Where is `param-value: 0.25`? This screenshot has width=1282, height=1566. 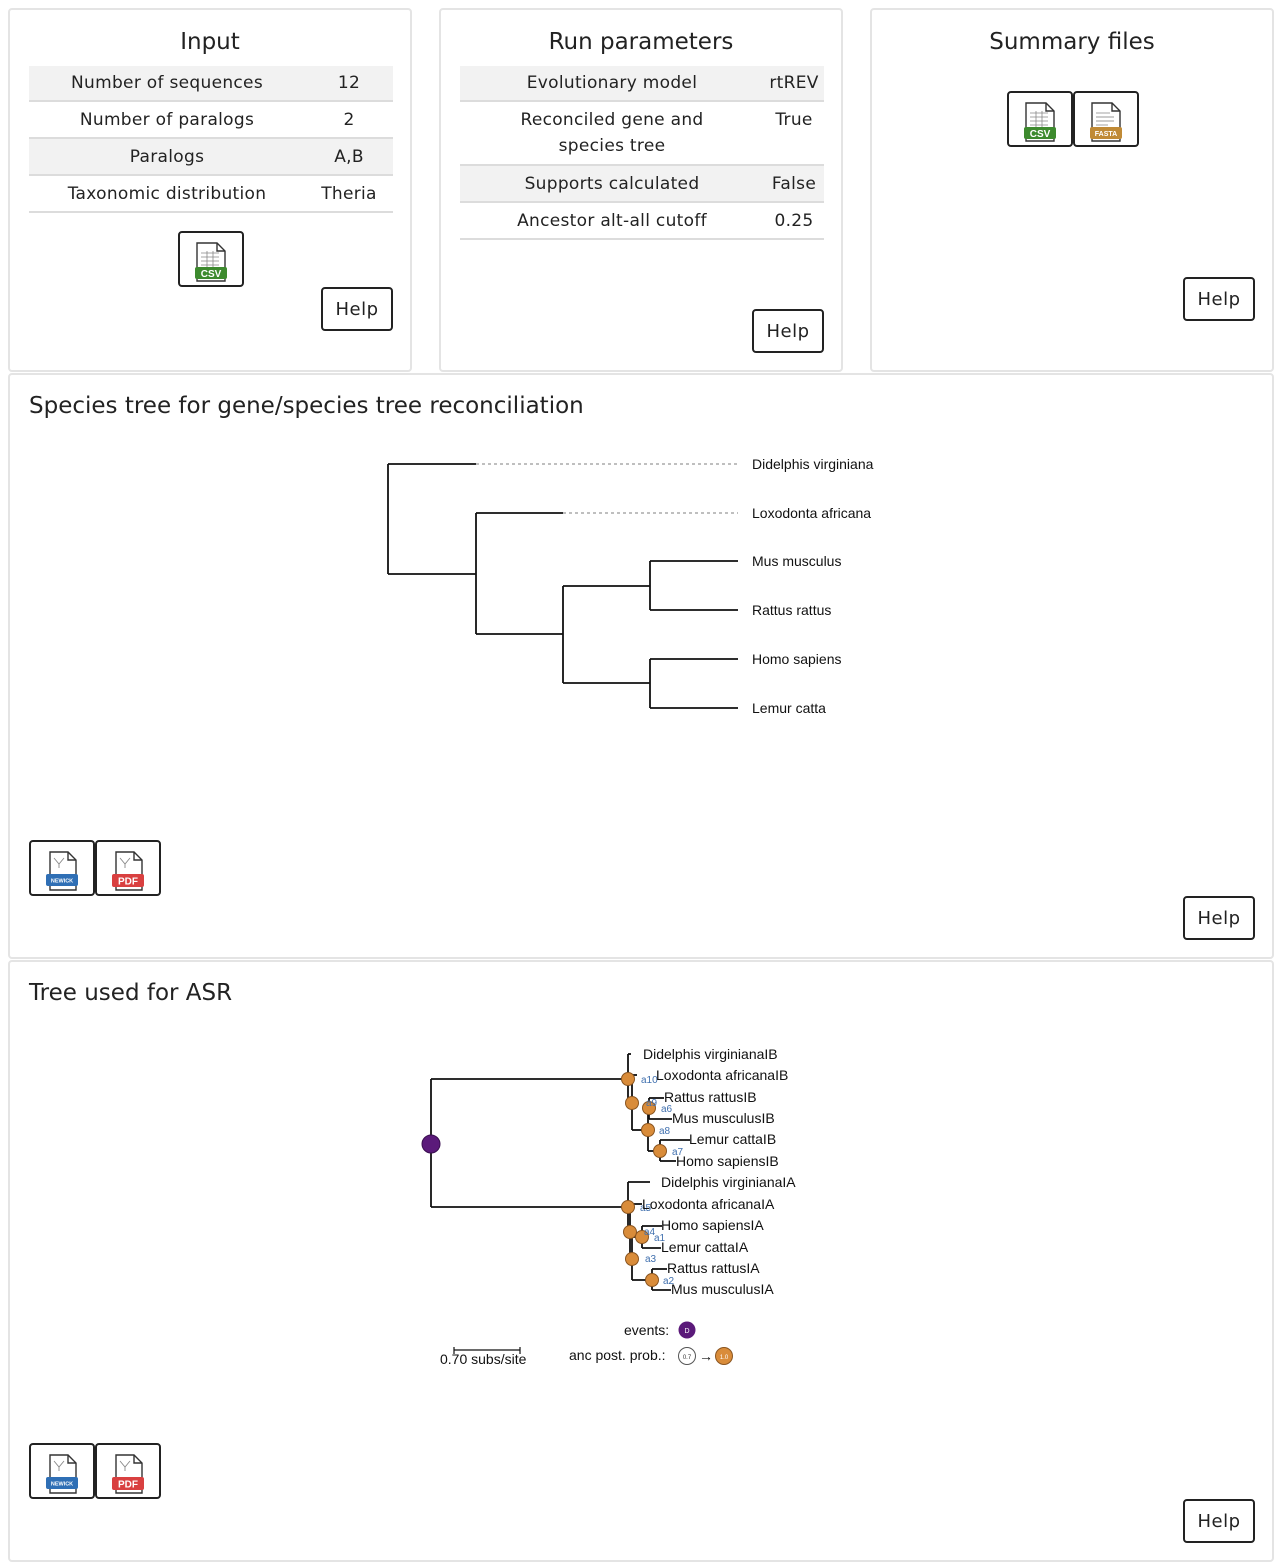
param-value: 0.25 is located at coordinates (794, 220).